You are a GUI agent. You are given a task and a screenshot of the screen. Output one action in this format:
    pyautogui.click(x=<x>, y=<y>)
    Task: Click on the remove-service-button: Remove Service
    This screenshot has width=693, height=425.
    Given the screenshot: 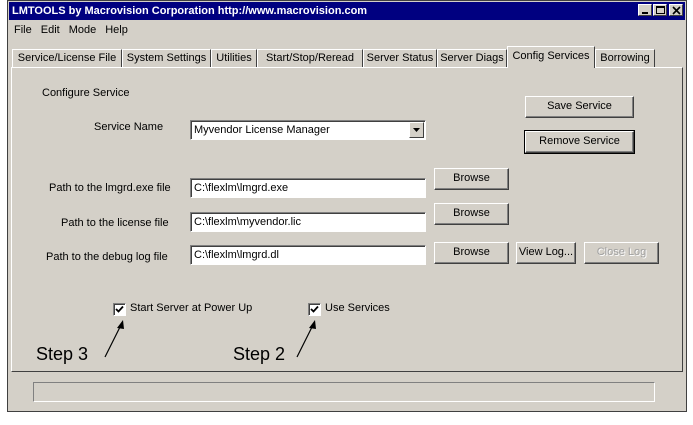 What is the action you would take?
    pyautogui.click(x=579, y=142)
    